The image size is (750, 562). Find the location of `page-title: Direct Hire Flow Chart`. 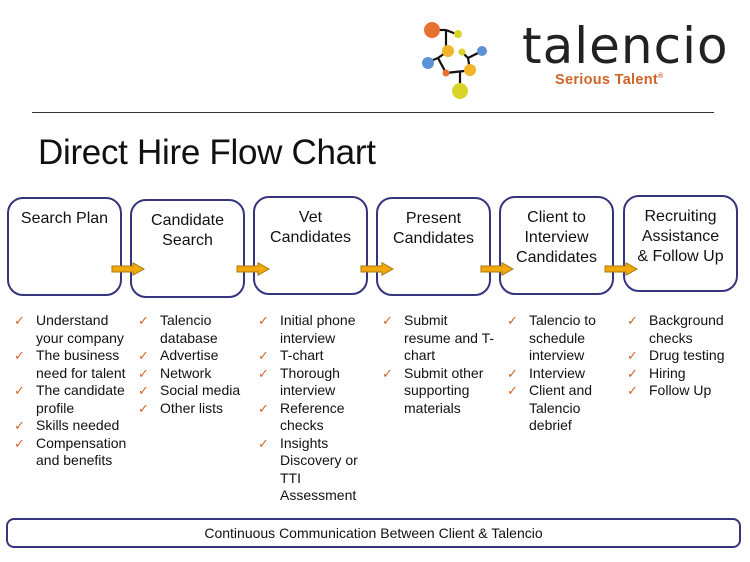

page-title: Direct Hire Flow Chart is located at coordinates (207, 152).